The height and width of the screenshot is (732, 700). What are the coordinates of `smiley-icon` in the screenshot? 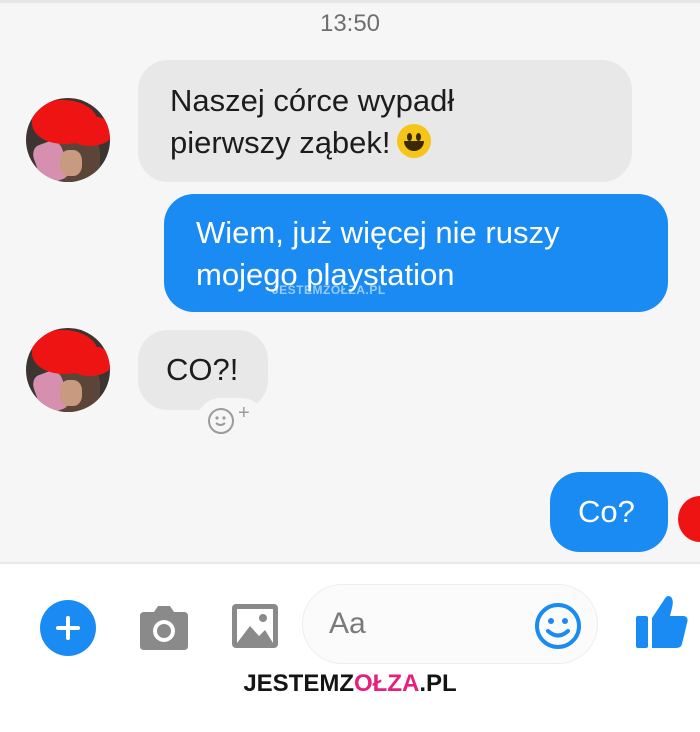 It's located at (558, 626).